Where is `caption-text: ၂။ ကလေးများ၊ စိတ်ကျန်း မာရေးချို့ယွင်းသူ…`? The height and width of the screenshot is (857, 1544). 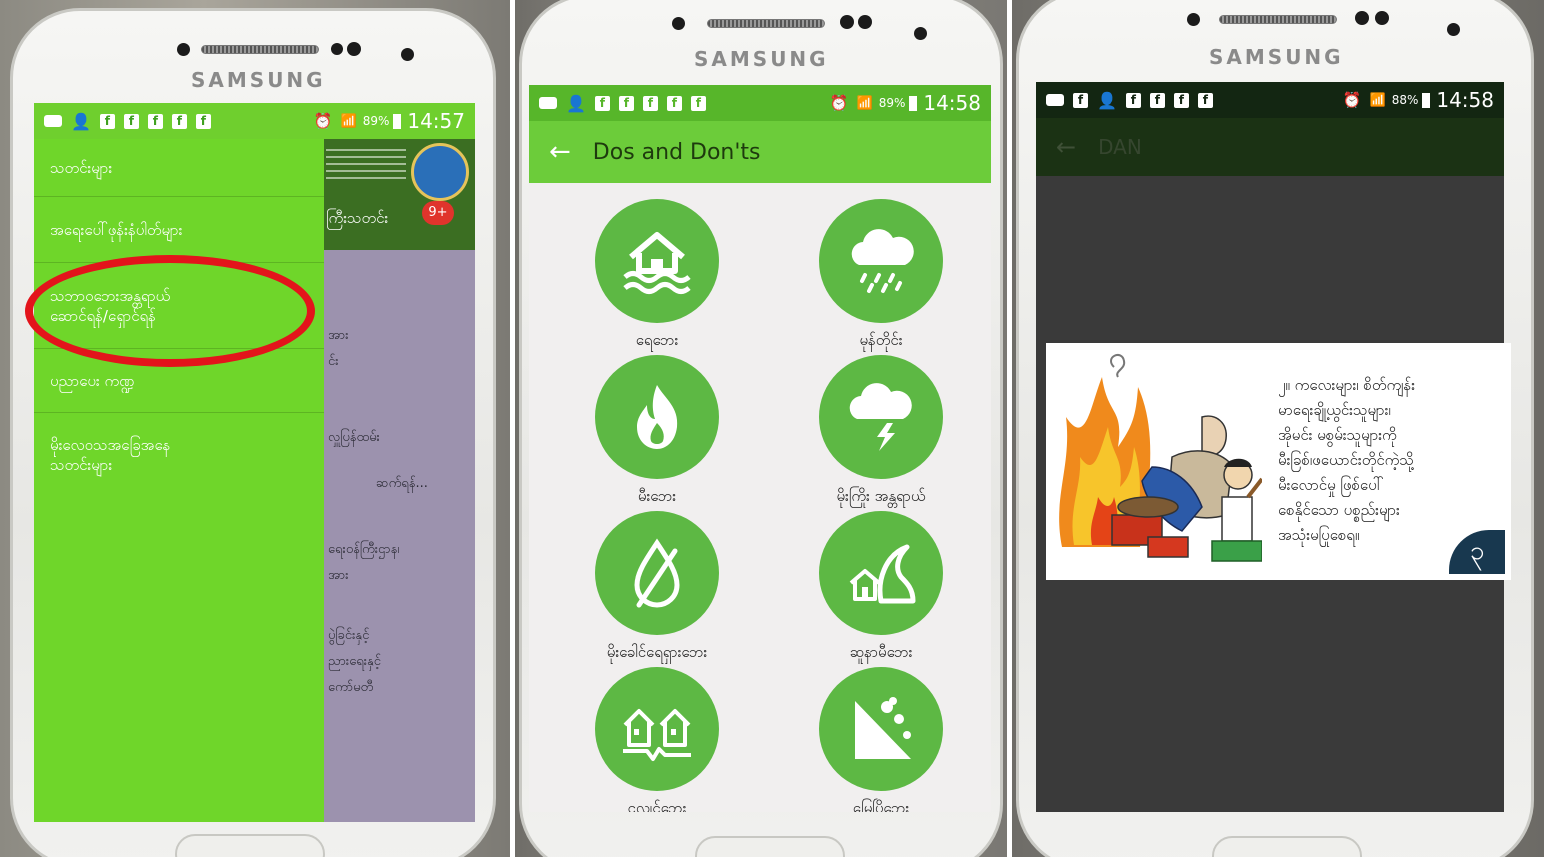 caption-text: ၂။ ကလေးများ၊ စိတ်ကျန်း မာရေးချို့ယွင်းသူ… is located at coordinates (1347, 460).